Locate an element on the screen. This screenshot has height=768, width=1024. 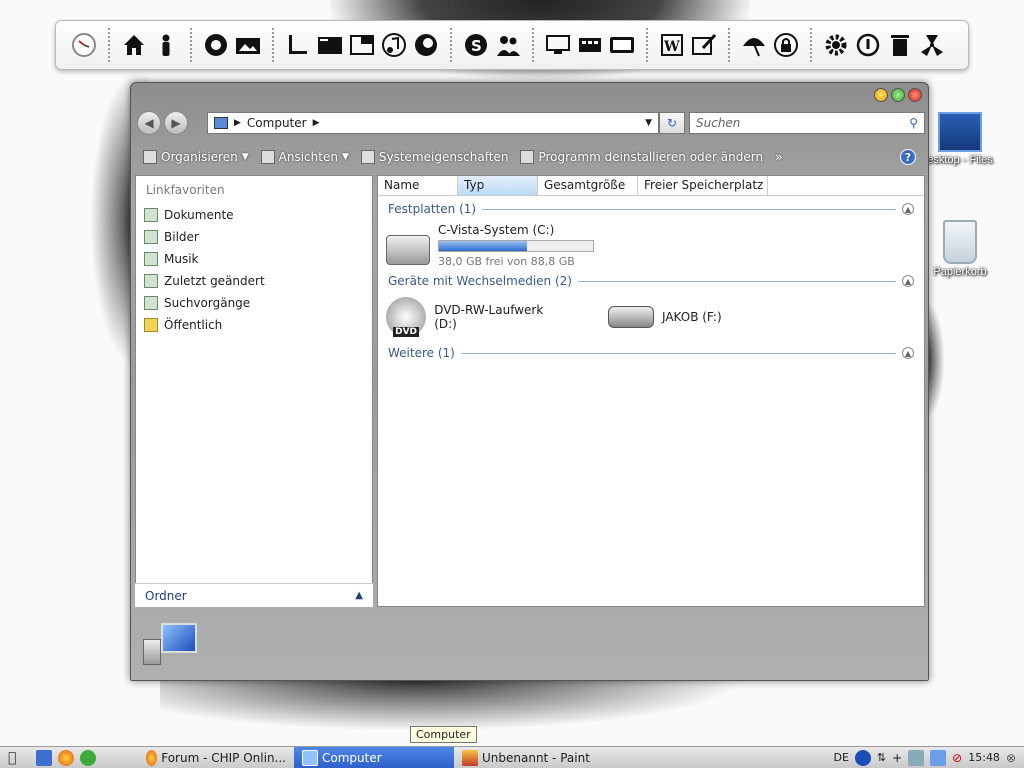
address-path: Computer is located at coordinates (277, 123).